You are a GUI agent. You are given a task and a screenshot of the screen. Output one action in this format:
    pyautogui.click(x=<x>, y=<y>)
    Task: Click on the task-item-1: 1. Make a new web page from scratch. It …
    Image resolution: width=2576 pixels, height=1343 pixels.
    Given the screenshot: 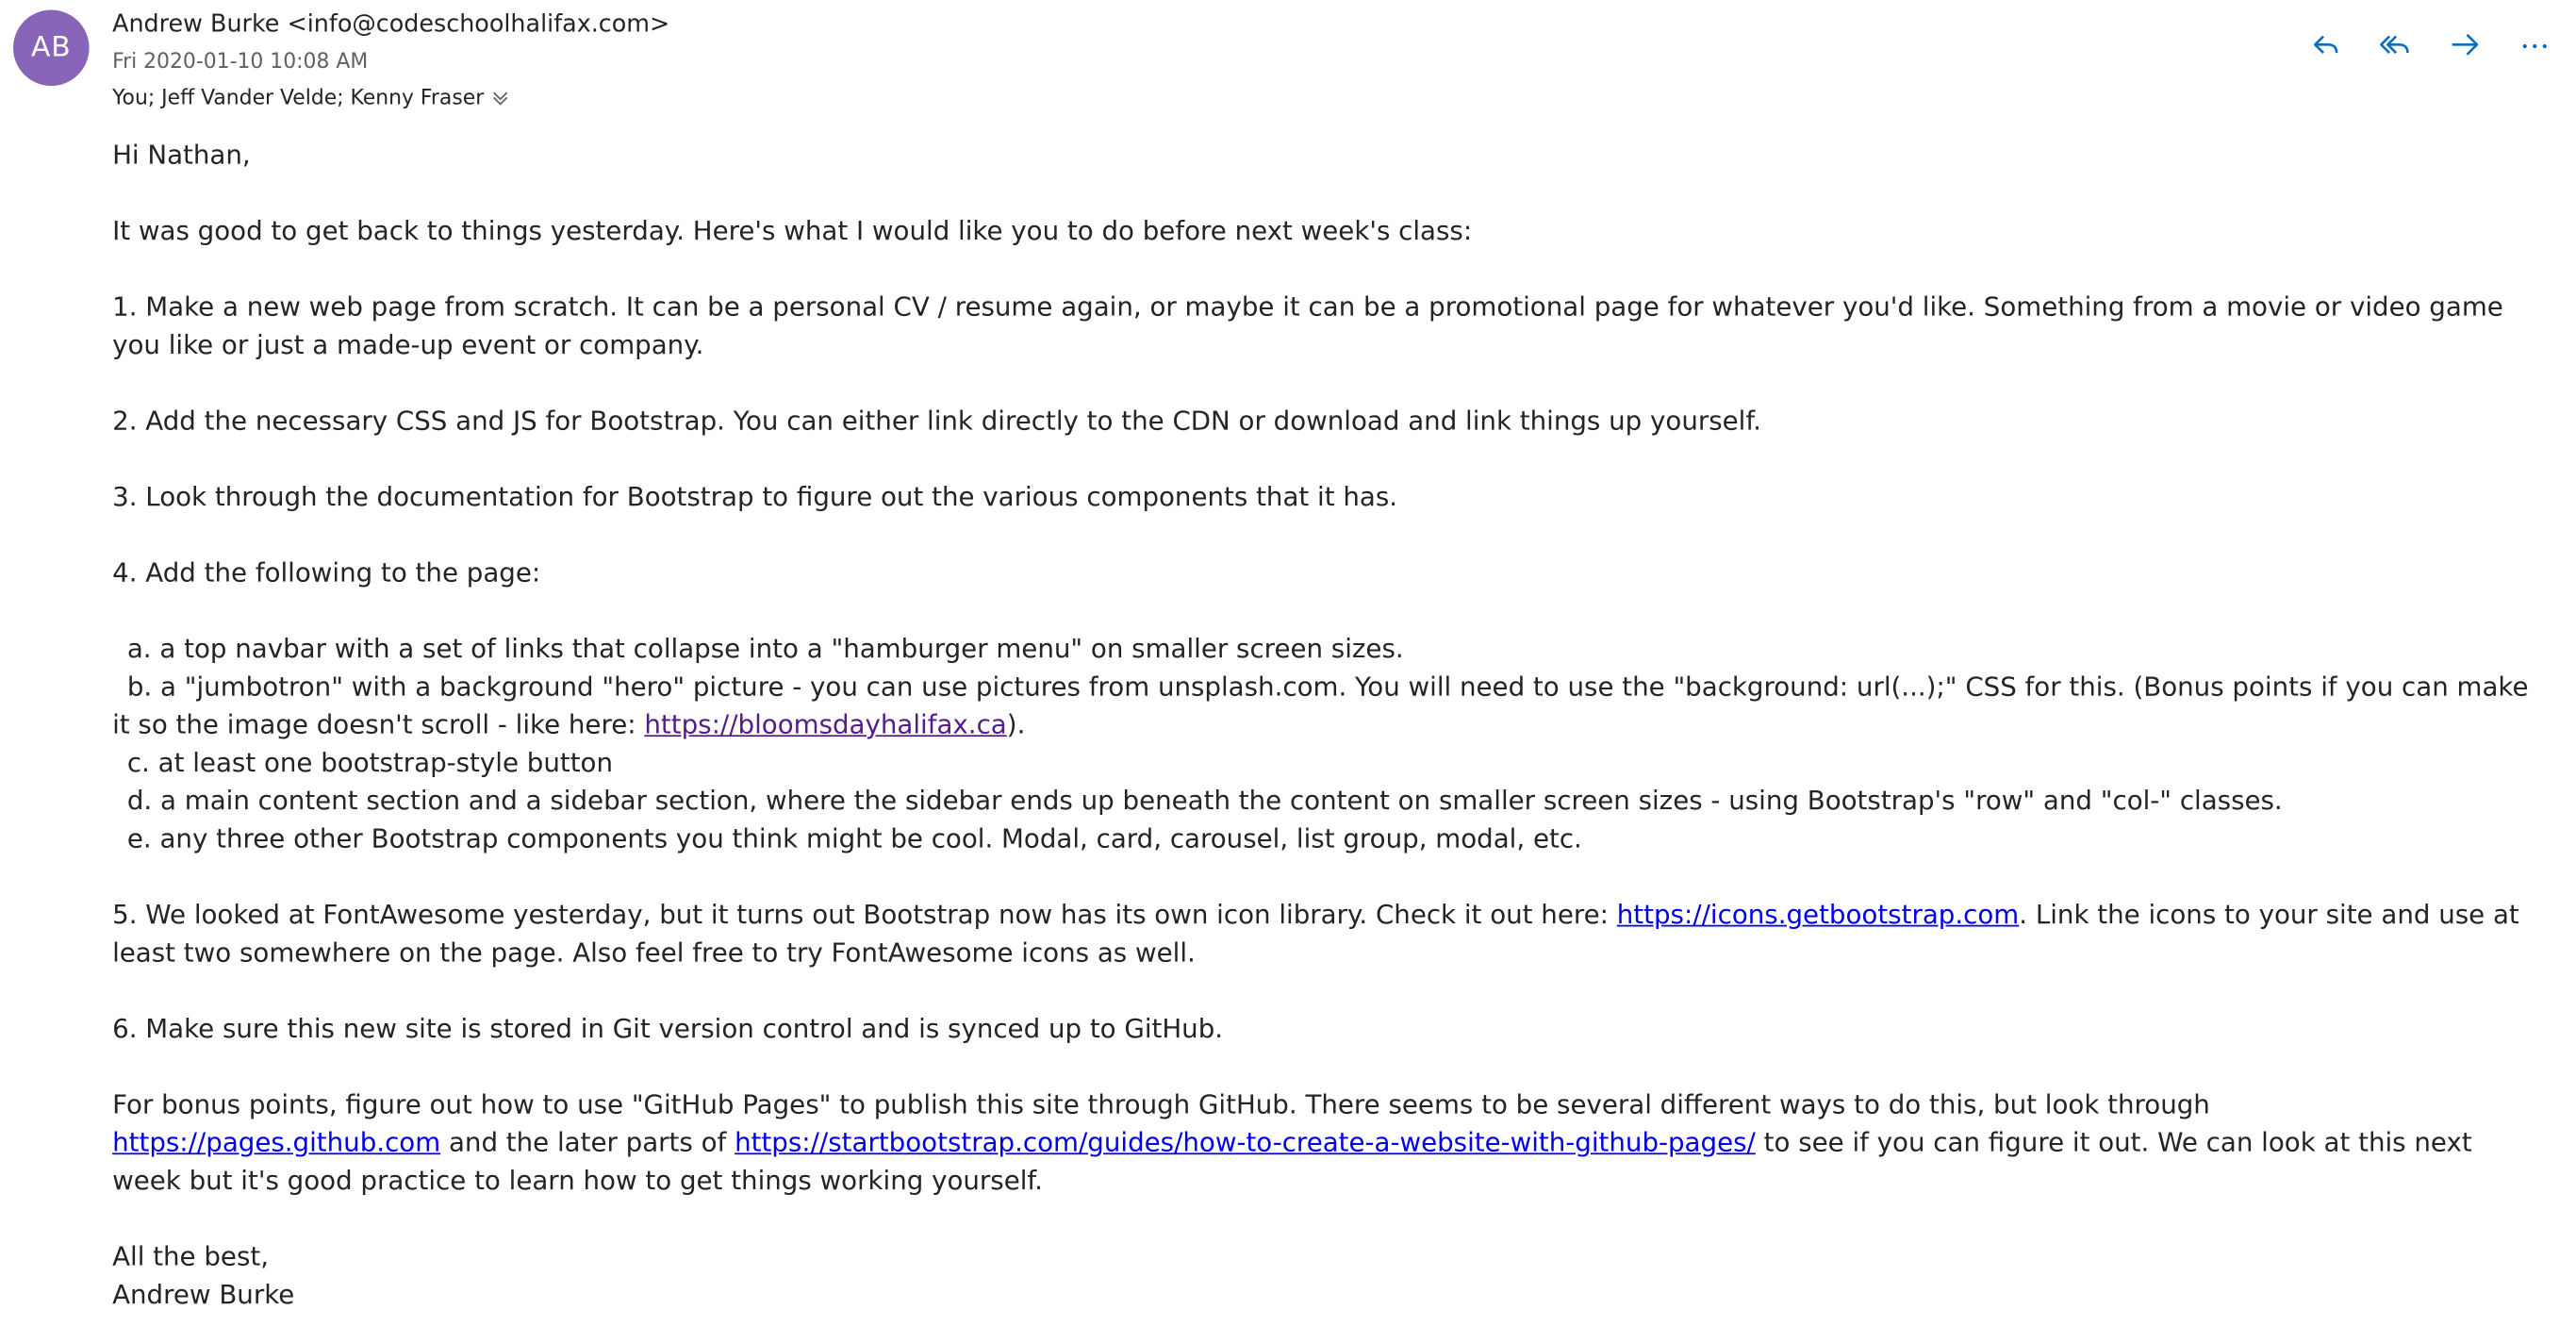 What is the action you would take?
    pyautogui.click(x=1307, y=325)
    